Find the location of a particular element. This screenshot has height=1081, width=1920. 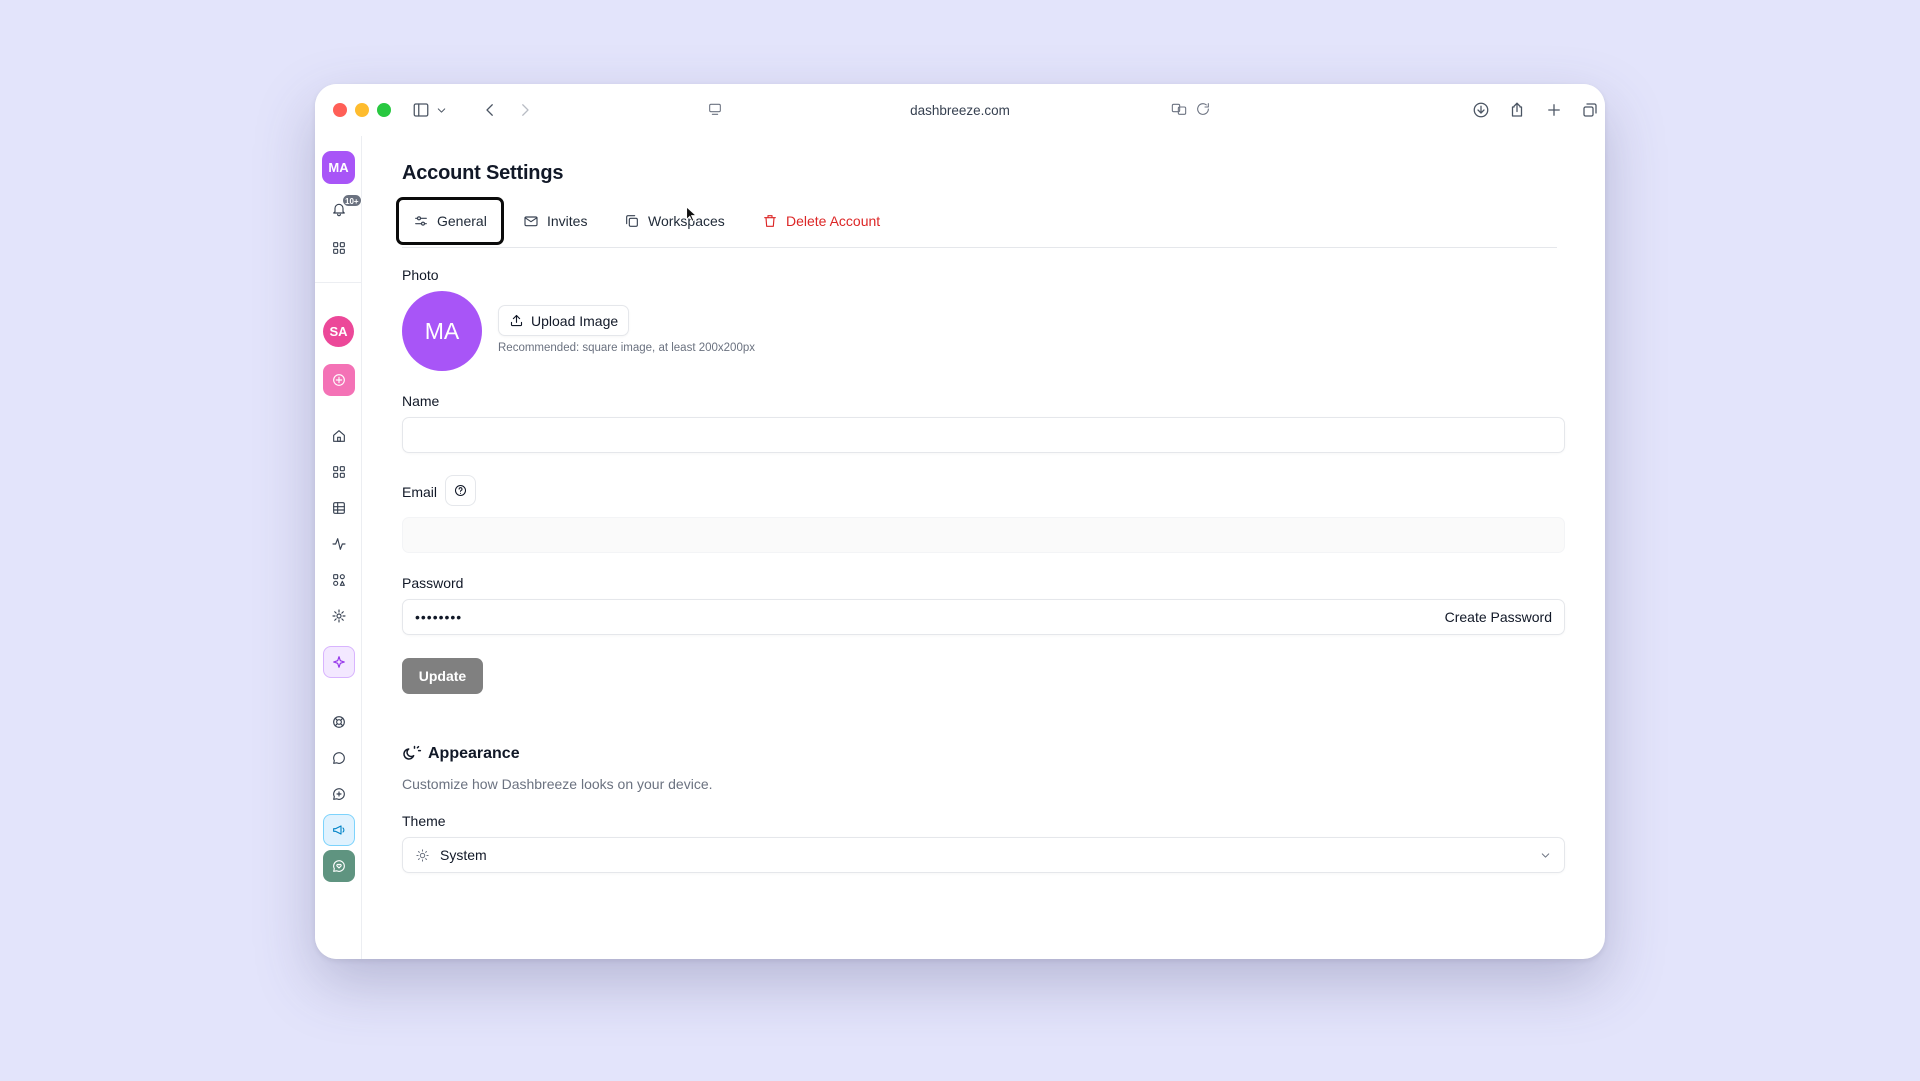

user-avatar: MA is located at coordinates (338, 167).